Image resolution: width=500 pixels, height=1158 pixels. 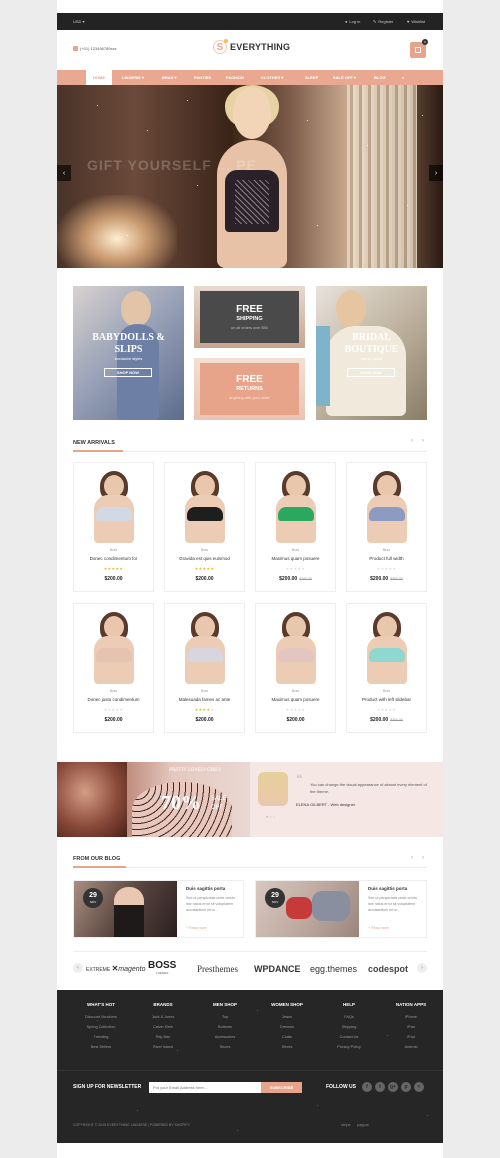 What do you see at coordinates (352, 21) in the screenshot?
I see `login-link: ● Log in` at bounding box center [352, 21].